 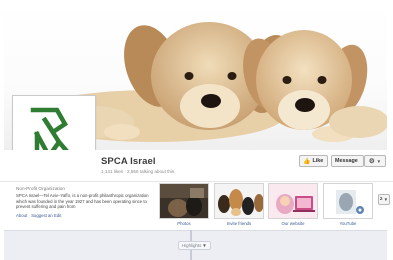 I want to click on more-apps-button: 2 ▼, so click(x=384, y=199).